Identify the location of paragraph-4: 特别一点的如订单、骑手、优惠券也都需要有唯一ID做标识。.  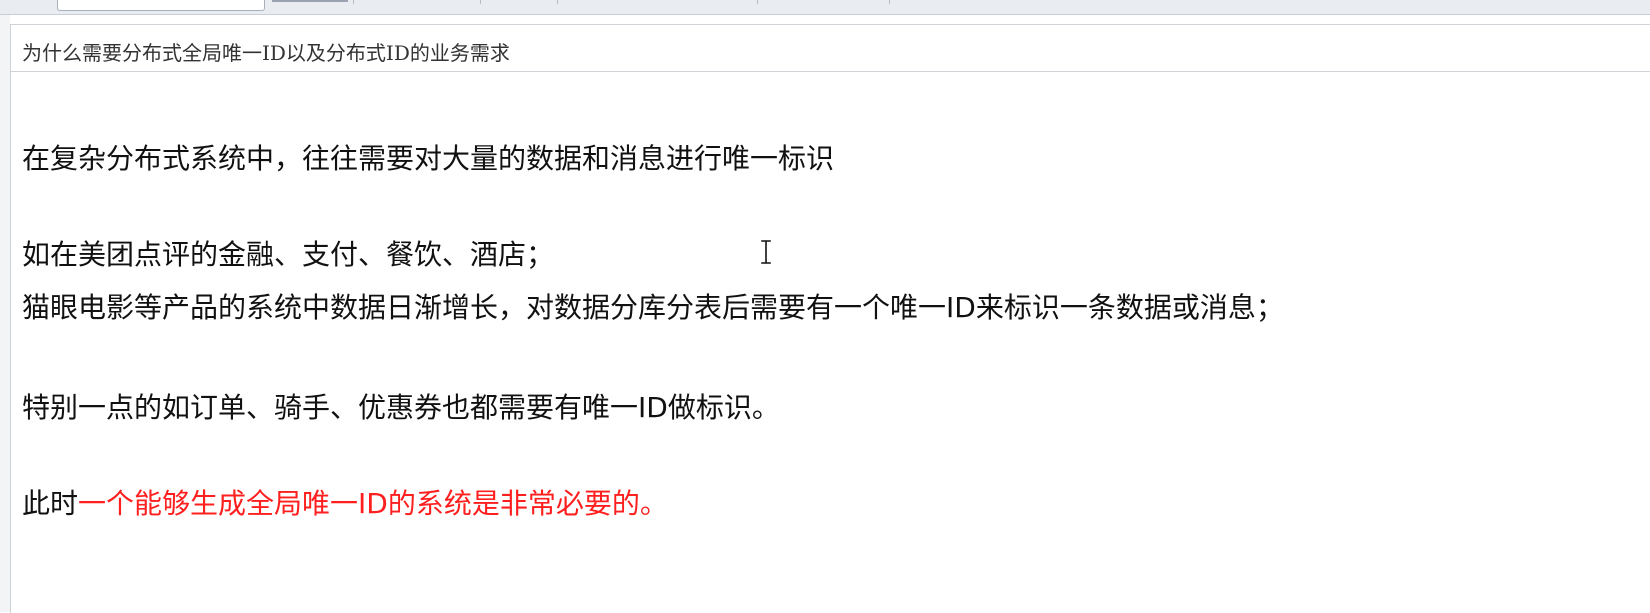
(401, 406).